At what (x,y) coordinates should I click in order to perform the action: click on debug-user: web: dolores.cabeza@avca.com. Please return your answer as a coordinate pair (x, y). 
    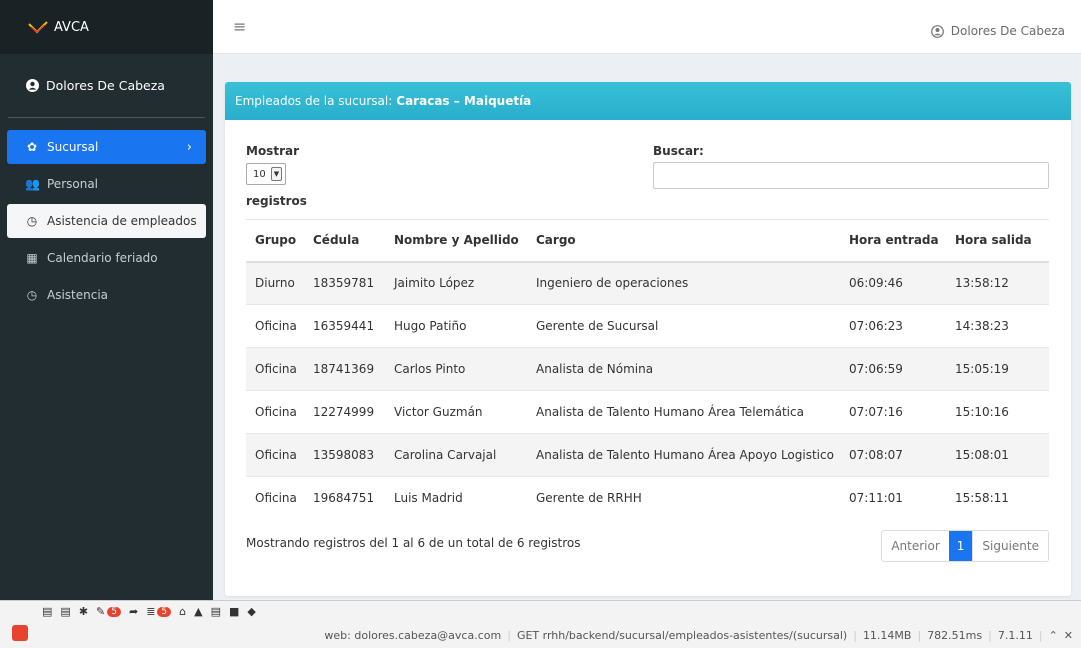
    Looking at the image, I should click on (413, 635).